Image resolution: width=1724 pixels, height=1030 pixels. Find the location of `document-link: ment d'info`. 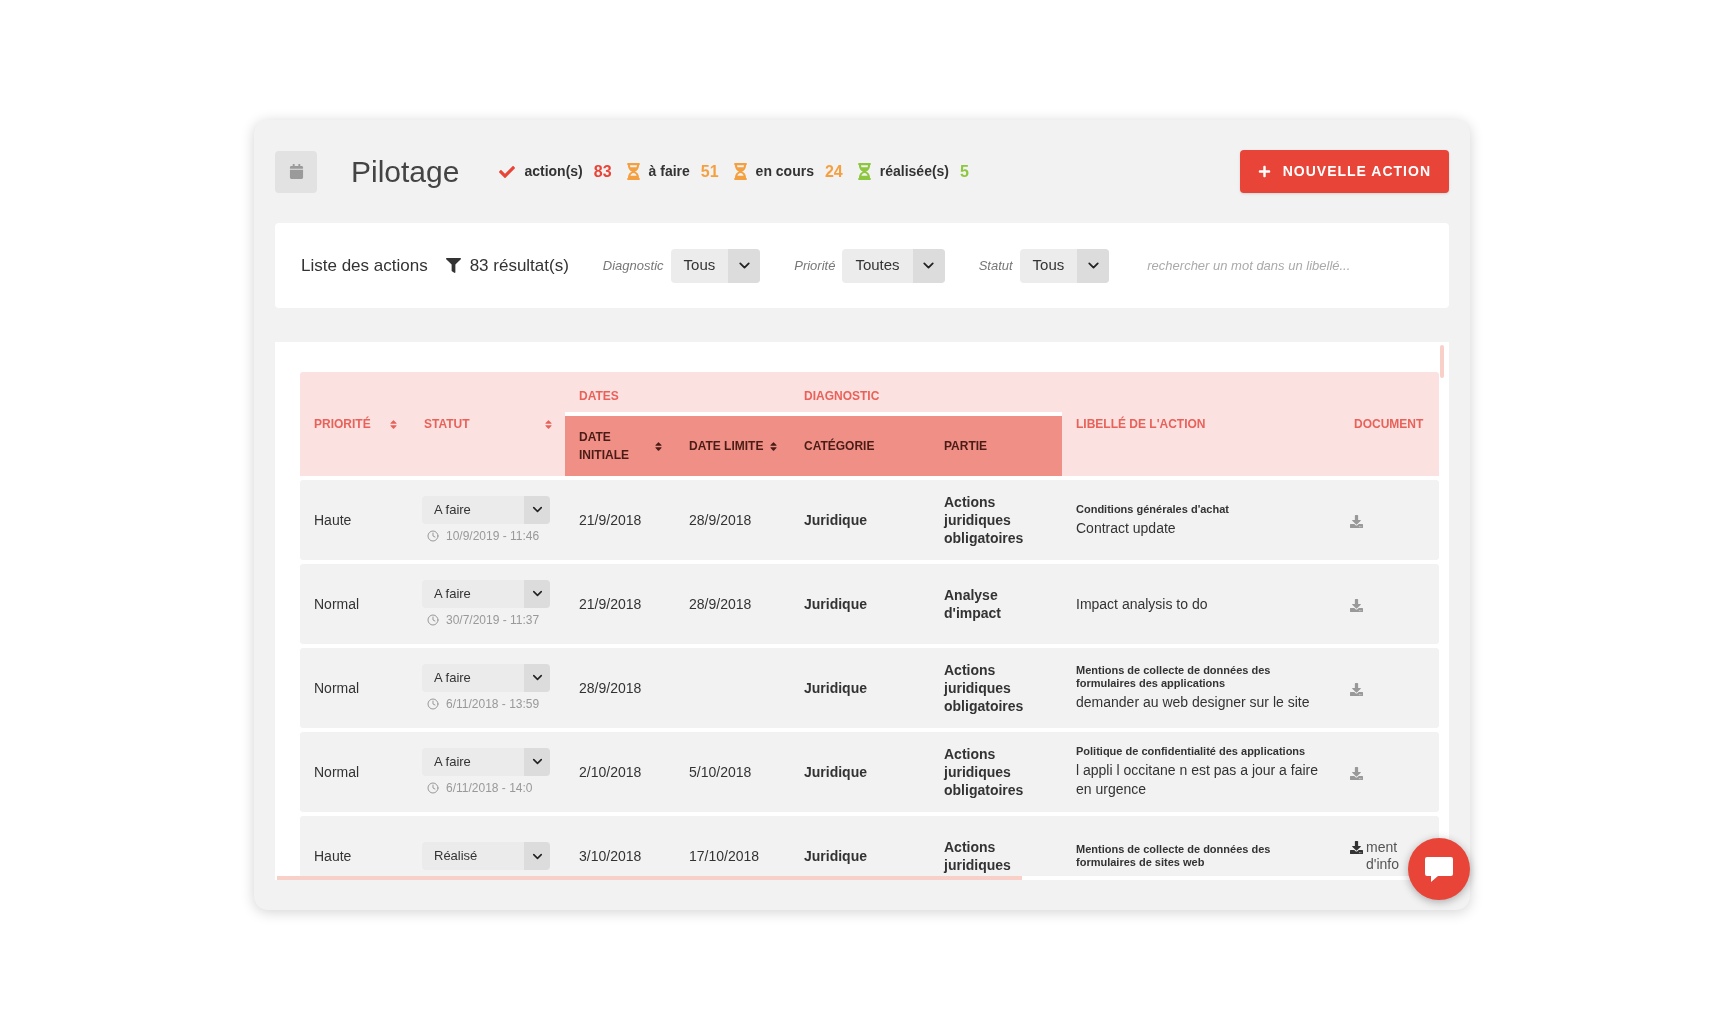

document-link: ment d'info is located at coordinates (1383, 856).